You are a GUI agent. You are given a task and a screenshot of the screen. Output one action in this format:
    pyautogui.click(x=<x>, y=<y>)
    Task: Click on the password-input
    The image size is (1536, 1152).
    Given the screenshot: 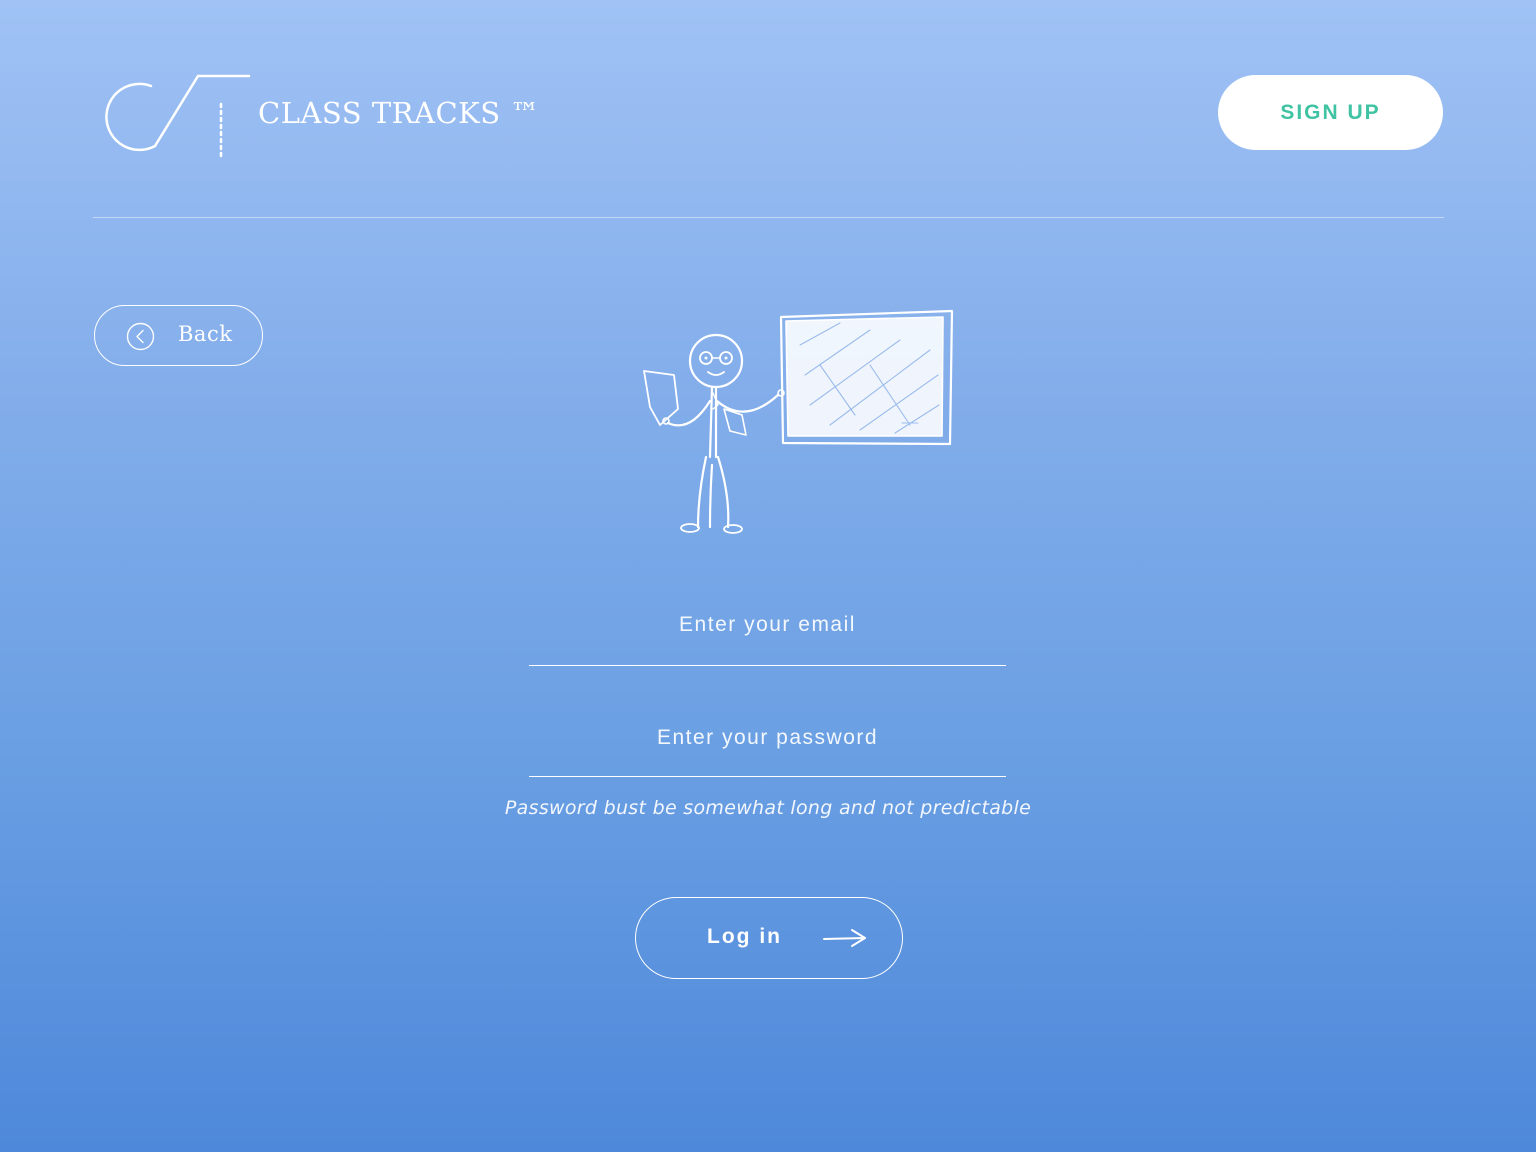 What is the action you would take?
    pyautogui.click(x=767, y=748)
    